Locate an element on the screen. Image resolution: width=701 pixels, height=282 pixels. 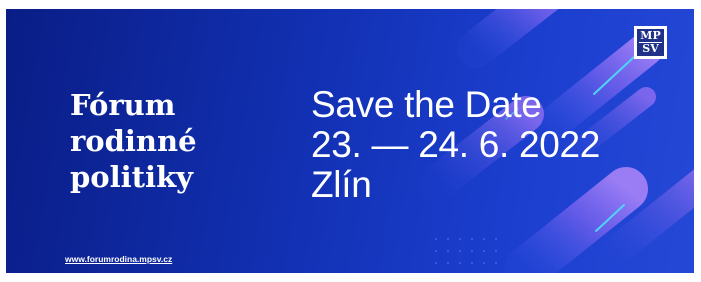
title-line: politiky is located at coordinates (132, 177).